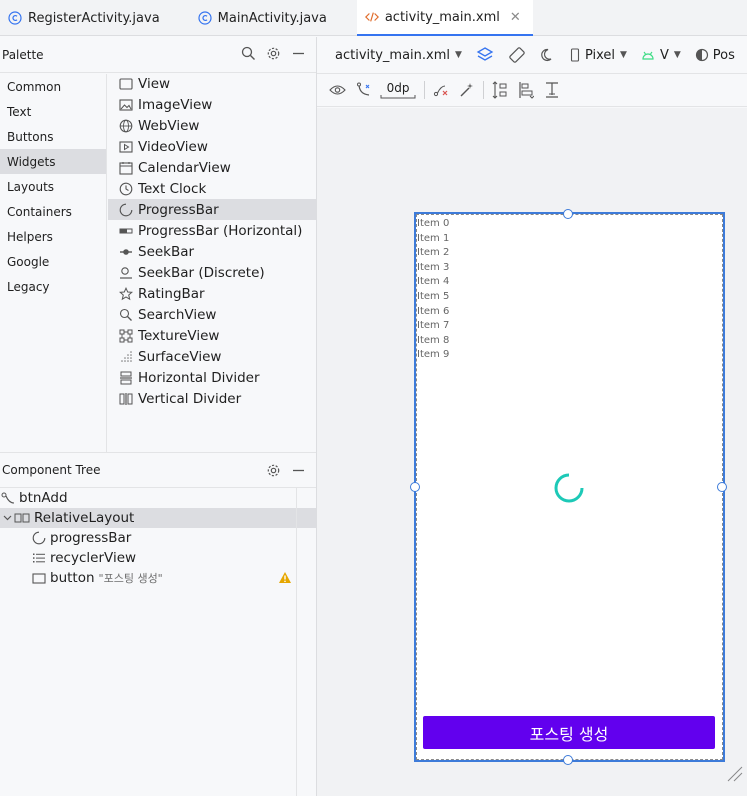 This screenshot has height=796, width=747. What do you see at coordinates (212, 272) in the screenshot?
I see `widget-item: SeekBar (Discrete)` at bounding box center [212, 272].